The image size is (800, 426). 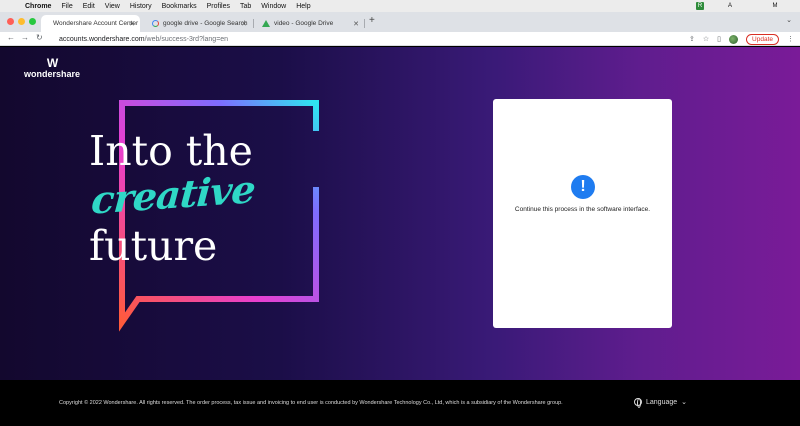 What do you see at coordinates (171, 151) in the screenshot?
I see `hero-text-line-1: Into the` at bounding box center [171, 151].